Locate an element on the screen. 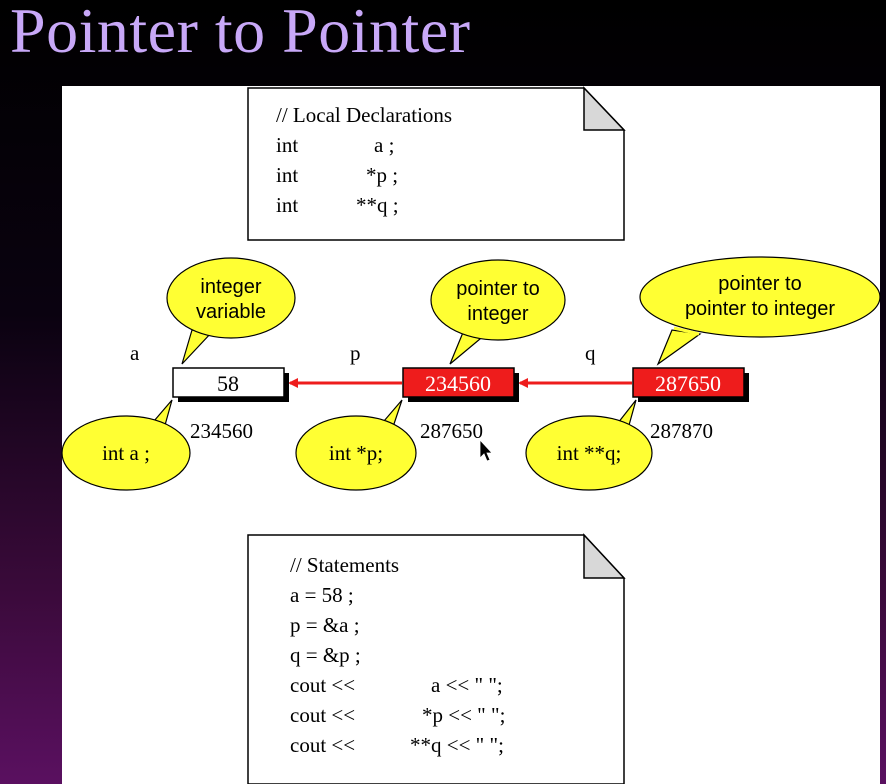  callout-p-line1: pointer to is located at coordinates (497, 289).